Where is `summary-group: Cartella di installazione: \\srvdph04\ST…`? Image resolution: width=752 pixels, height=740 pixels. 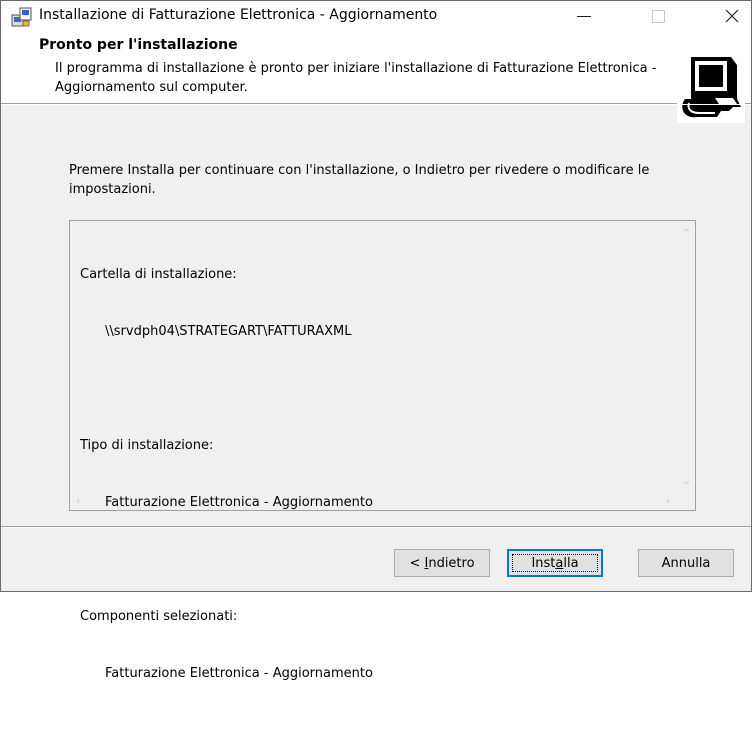 summary-group: Cartella di installazione: \\srvdph04\ST… is located at coordinates (226, 303).